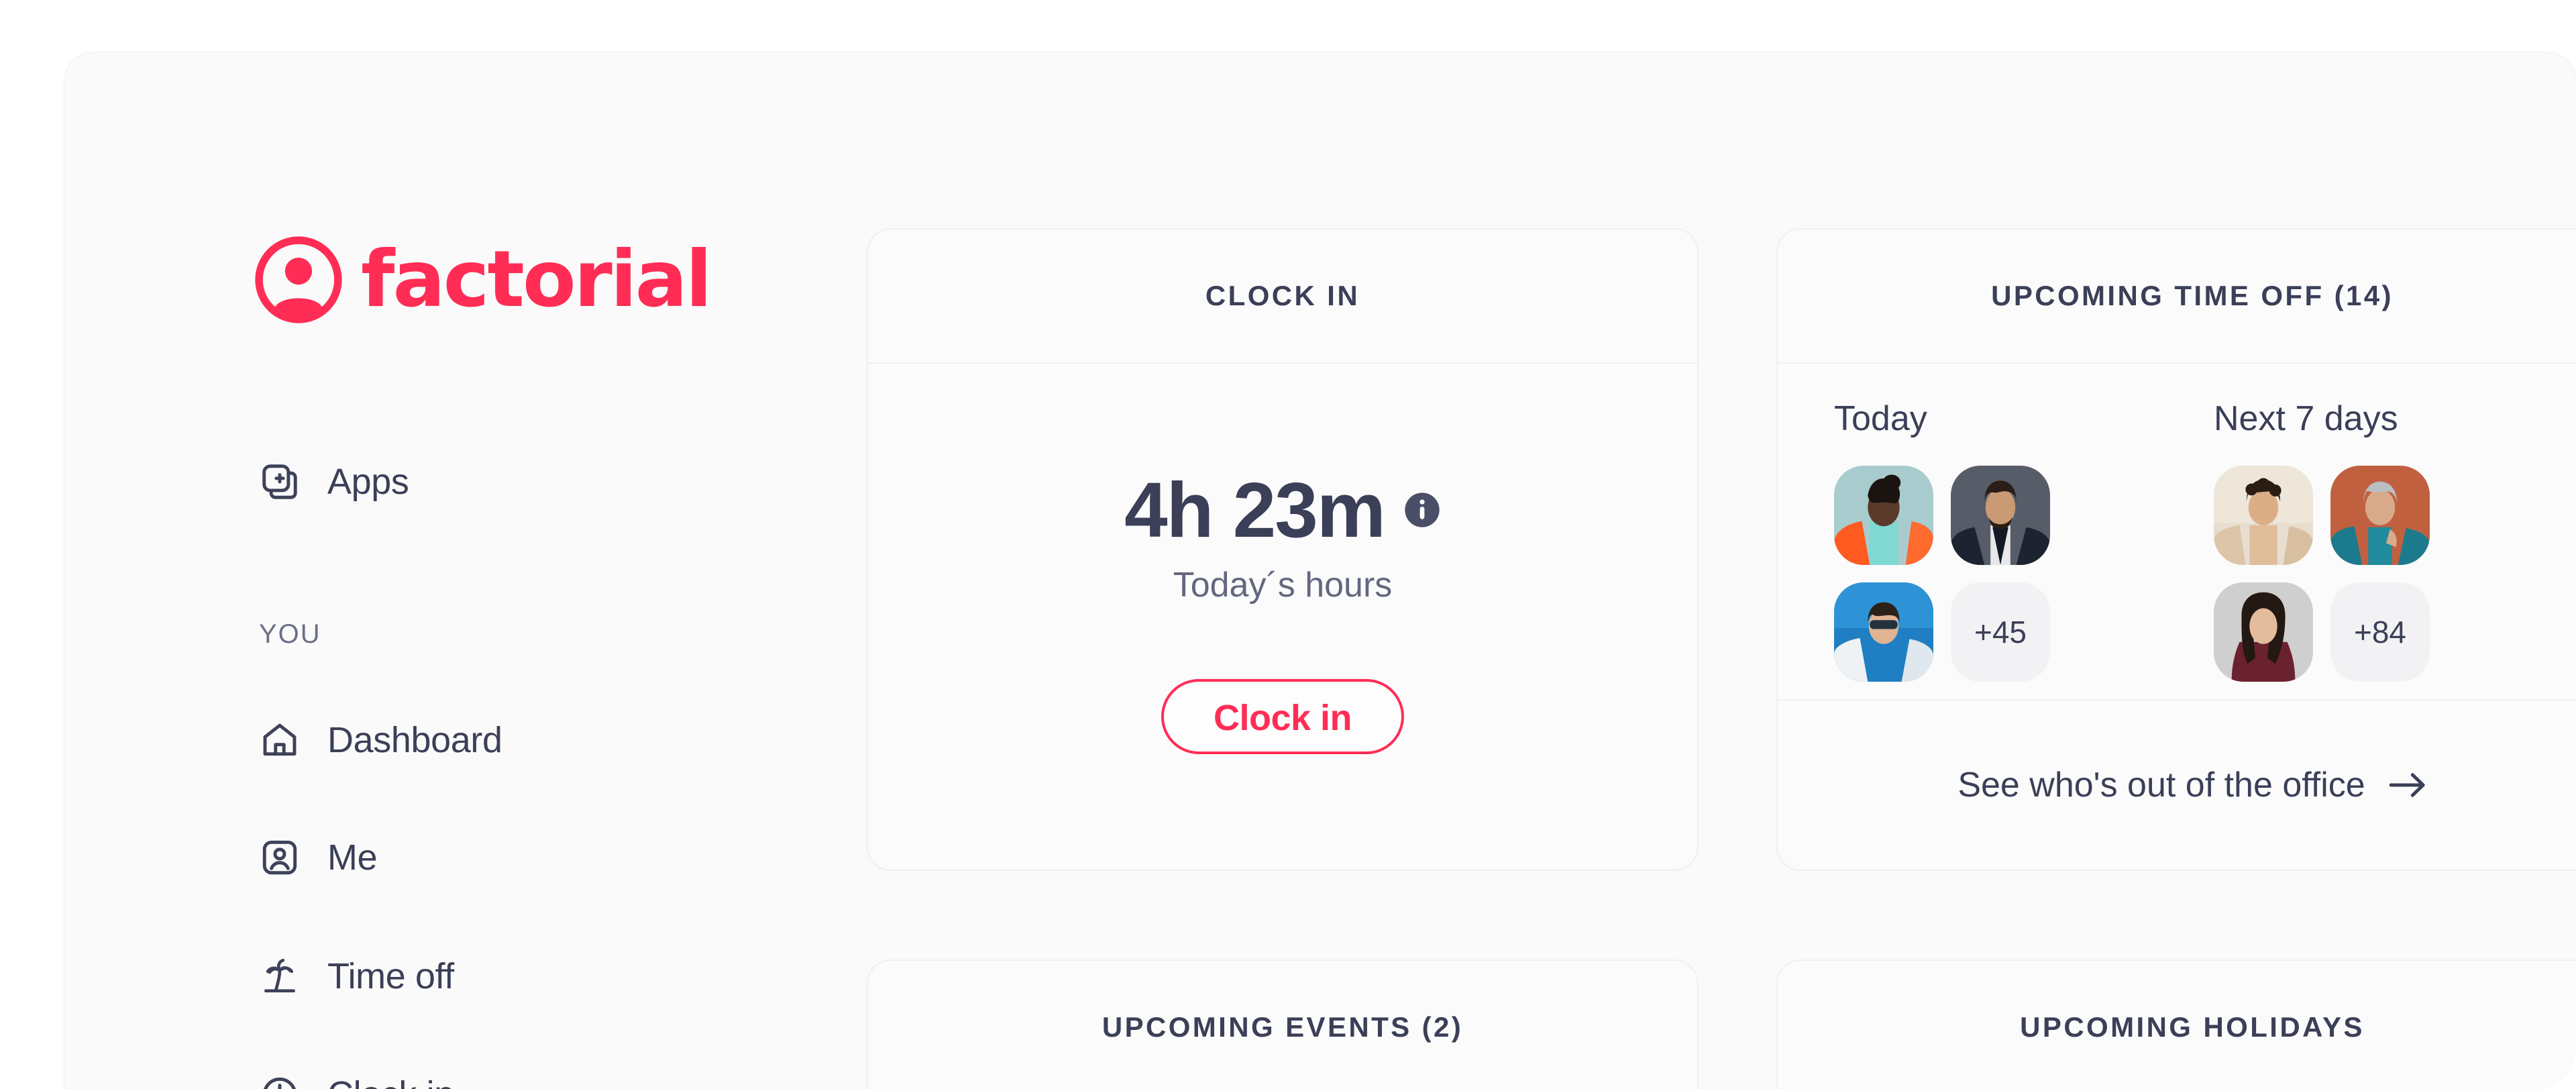  What do you see at coordinates (2263, 632) in the screenshot?
I see `avatar-woman-dark-hair` at bounding box center [2263, 632].